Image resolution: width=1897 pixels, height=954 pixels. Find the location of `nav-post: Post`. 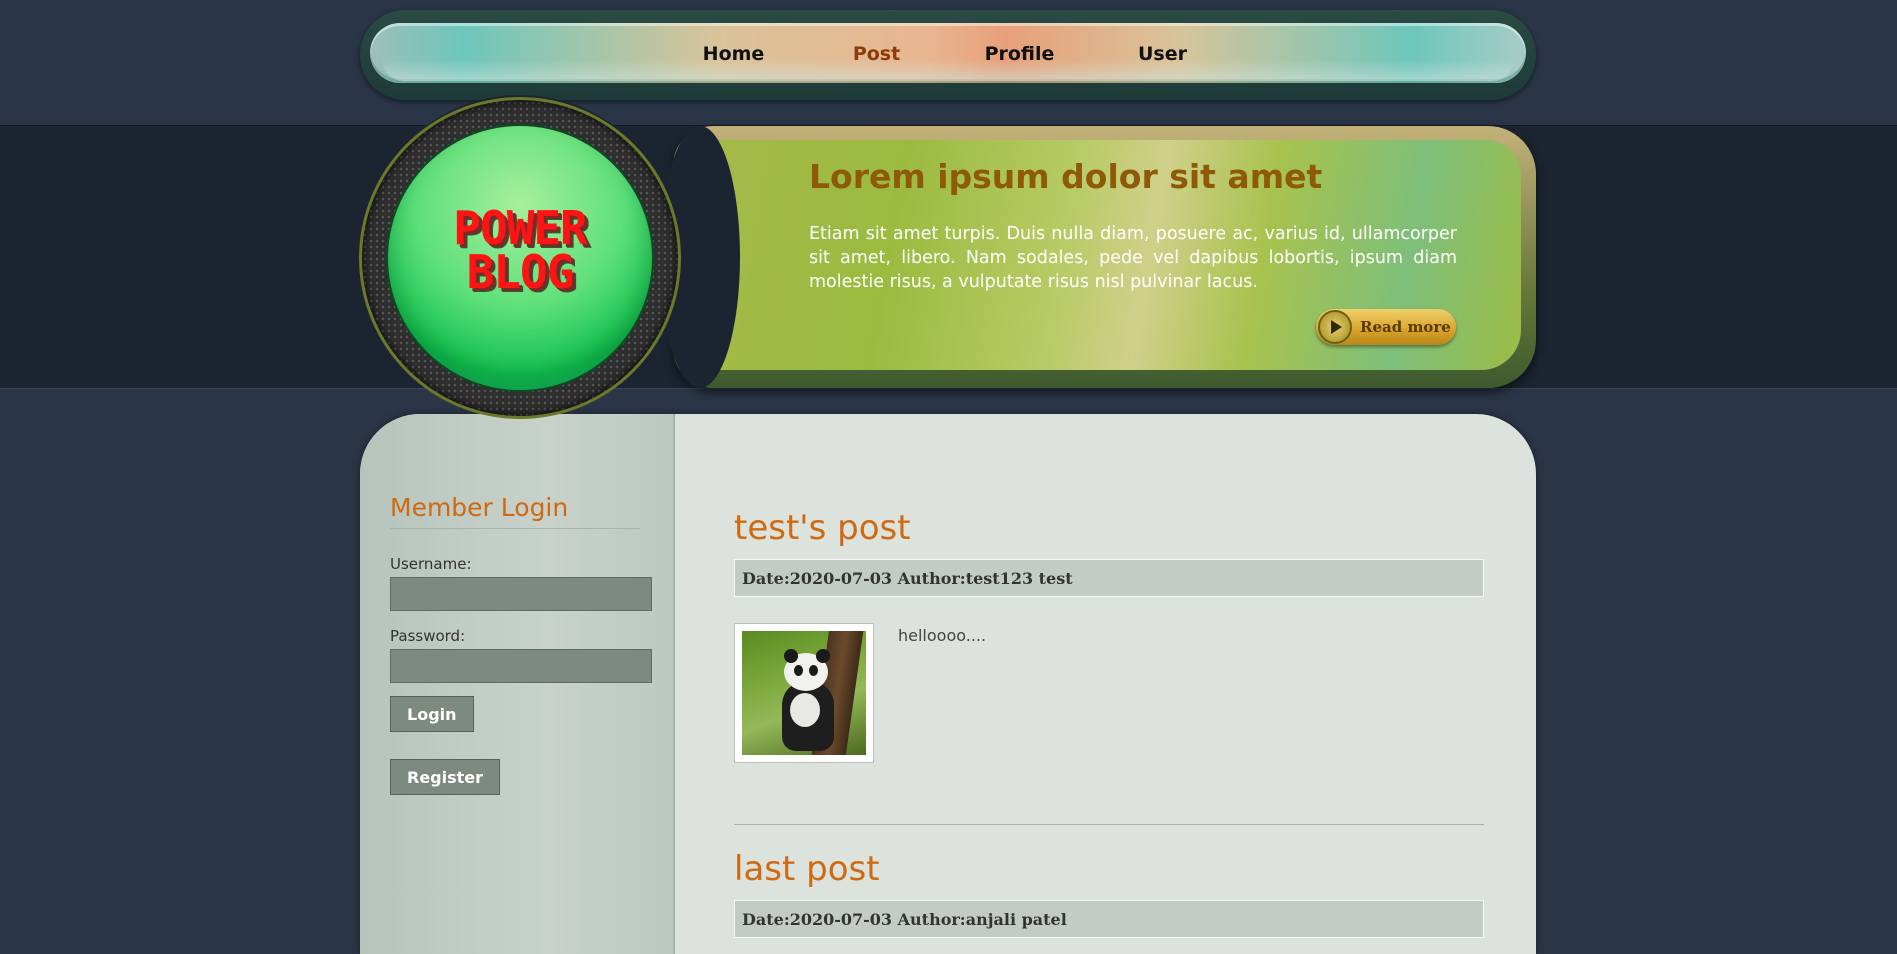

nav-post: Post is located at coordinates (876, 66).